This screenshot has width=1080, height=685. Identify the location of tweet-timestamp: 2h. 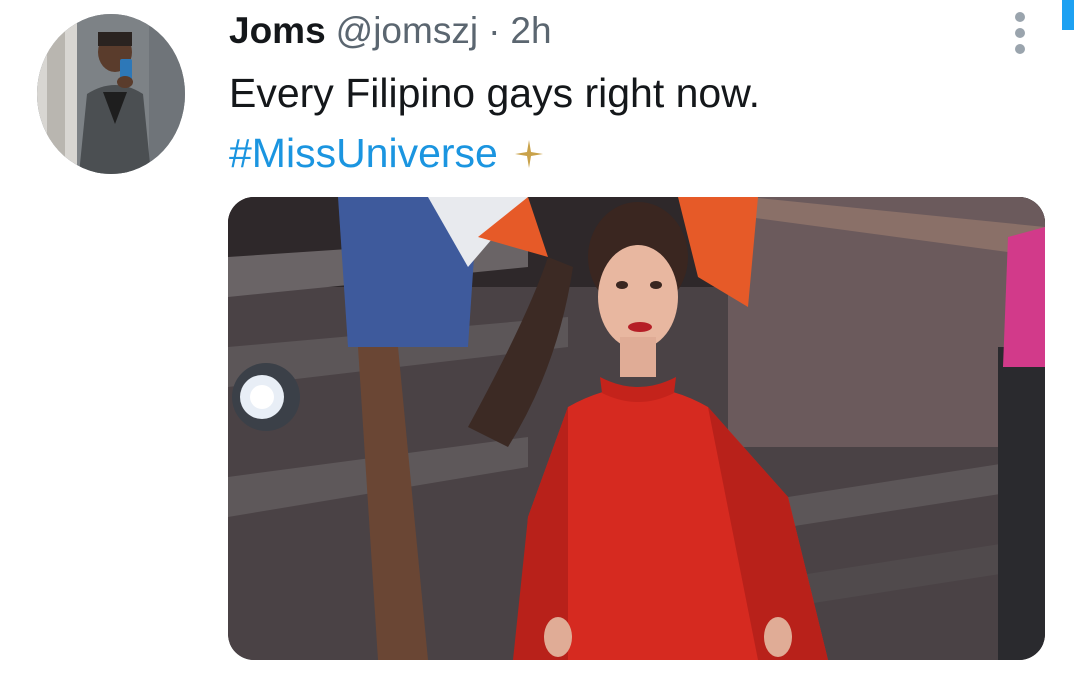
(530, 31).